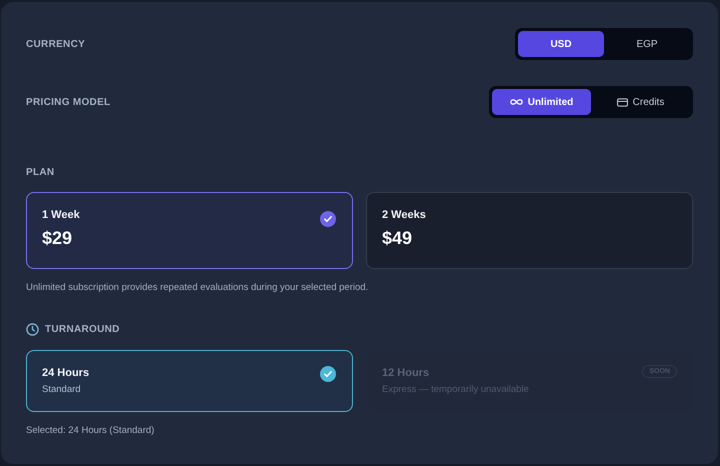 This screenshot has width=720, height=466. What do you see at coordinates (68, 102) in the screenshot?
I see `section-label: PRICING MODEL` at bounding box center [68, 102].